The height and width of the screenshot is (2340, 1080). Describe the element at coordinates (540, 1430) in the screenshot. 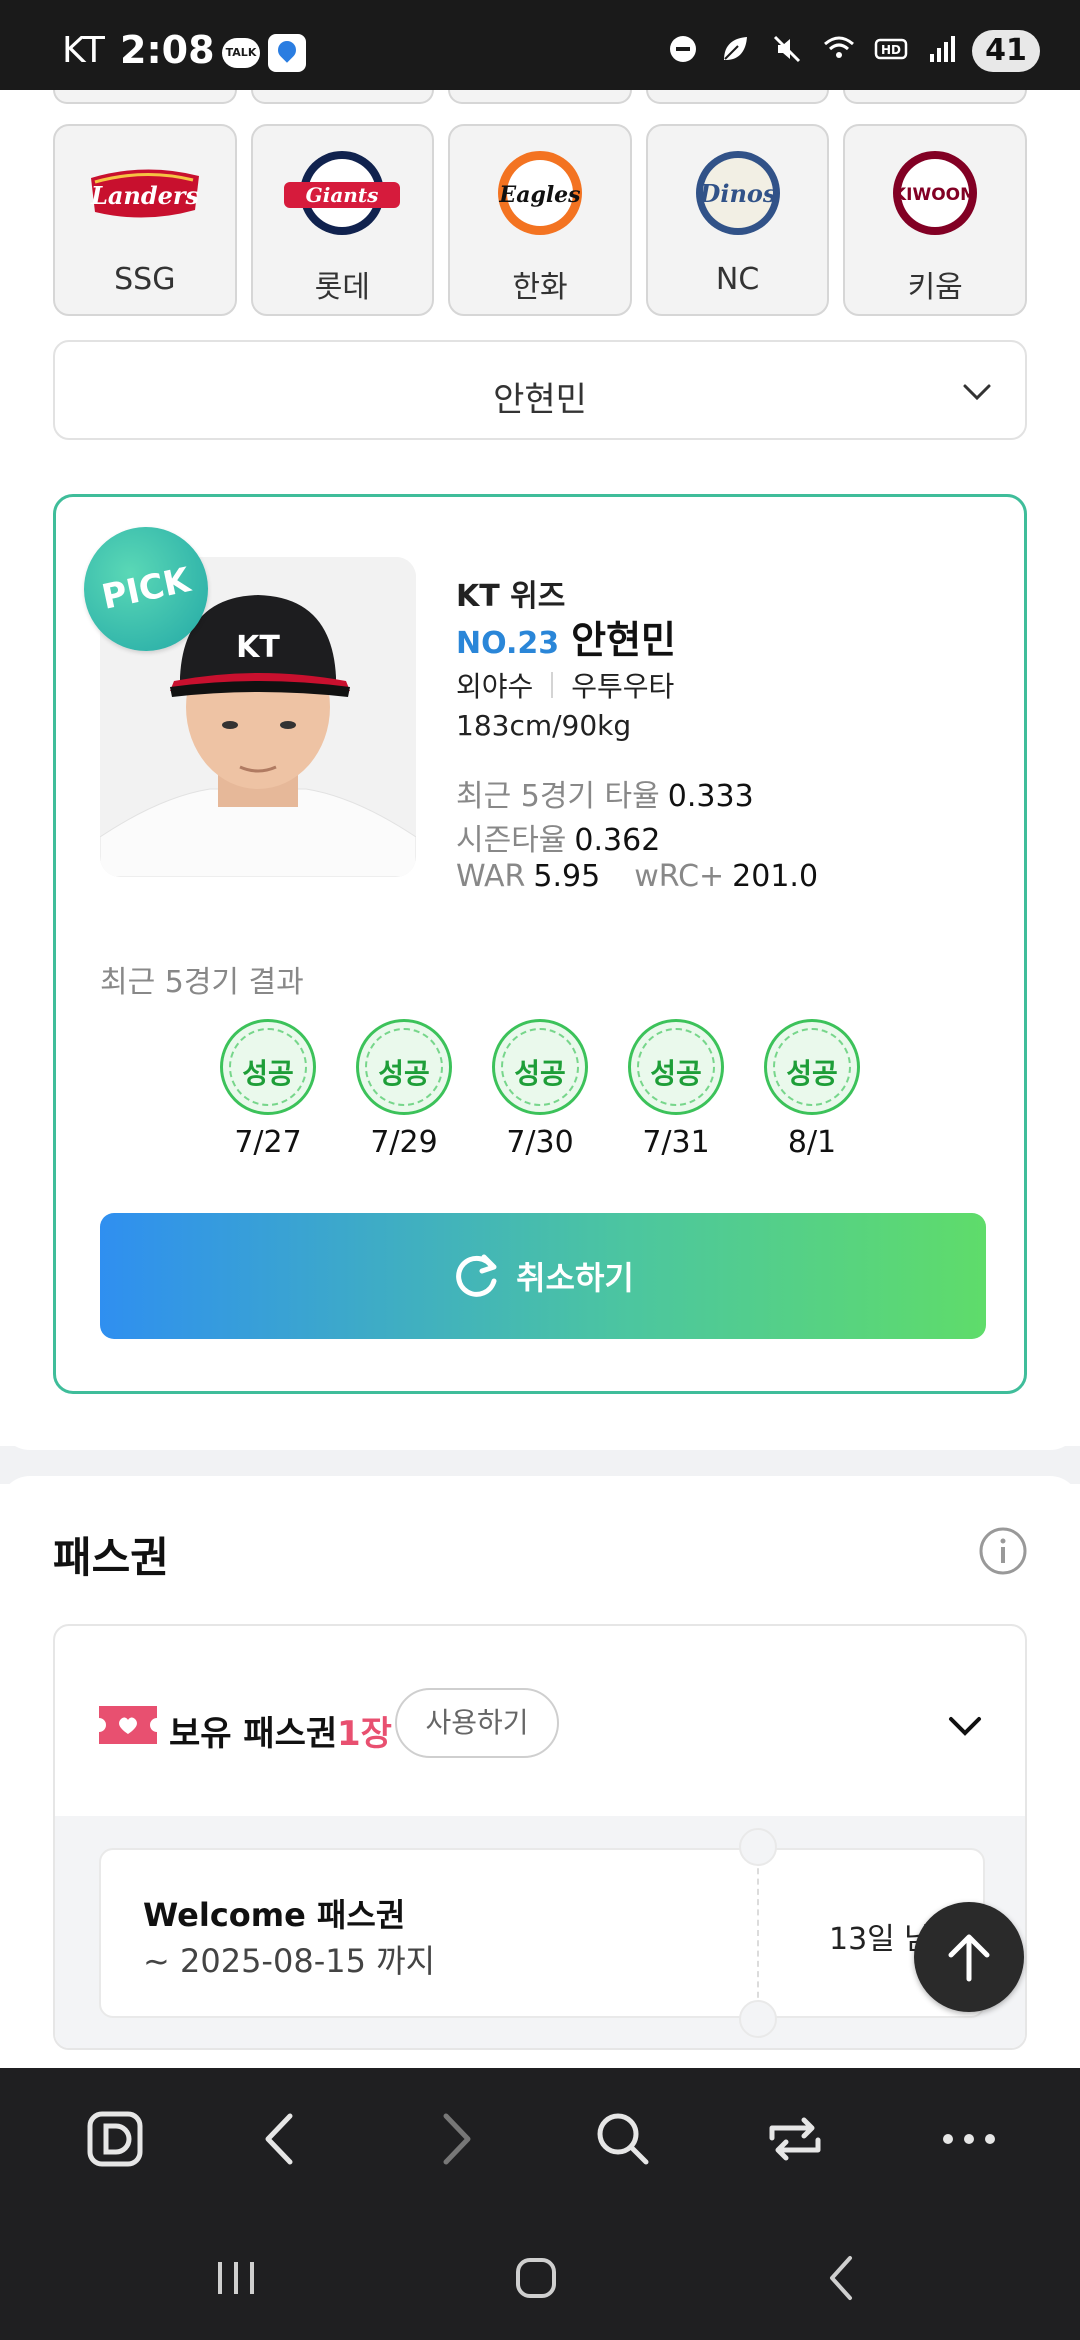

I see `section-end` at that location.